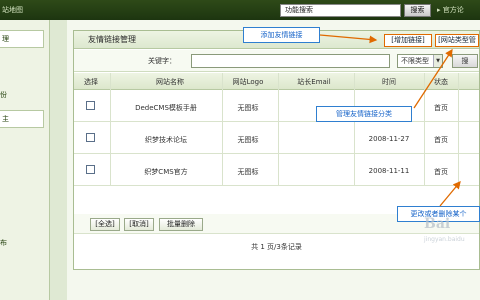 The width and height of the screenshot is (480, 300). What do you see at coordinates (276, 247) in the screenshot?
I see `pagination-info: 共 1 页/3条记录` at bounding box center [276, 247].